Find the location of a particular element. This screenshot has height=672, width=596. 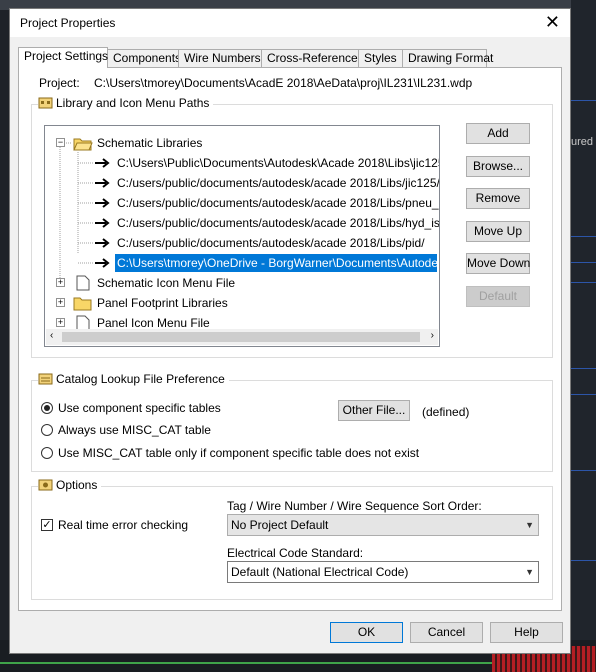

tab-label: Project Settings is located at coordinates (66, 56).